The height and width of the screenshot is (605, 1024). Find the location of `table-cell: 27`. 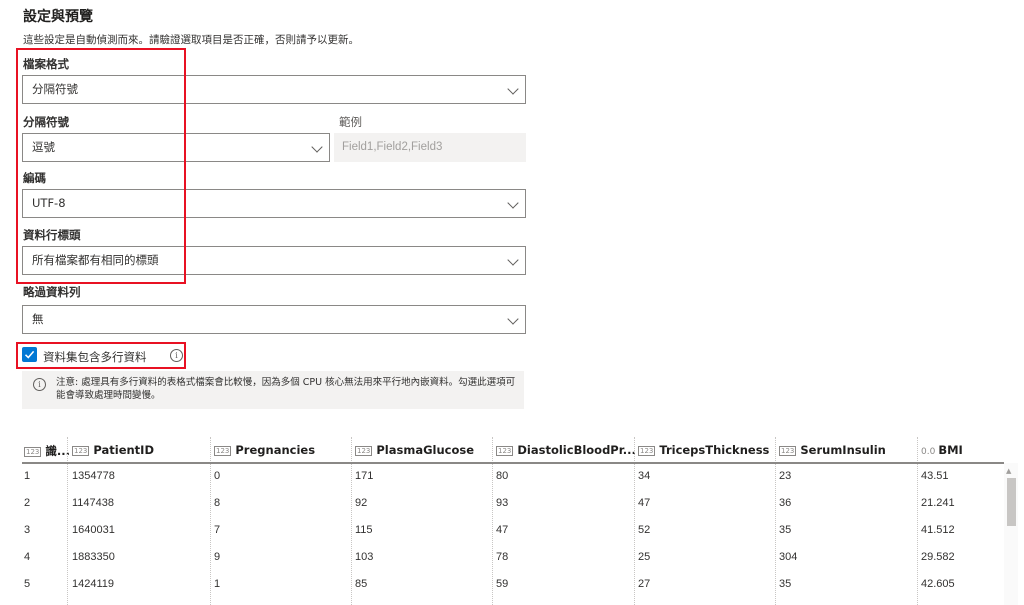

table-cell: 27 is located at coordinates (644, 584).